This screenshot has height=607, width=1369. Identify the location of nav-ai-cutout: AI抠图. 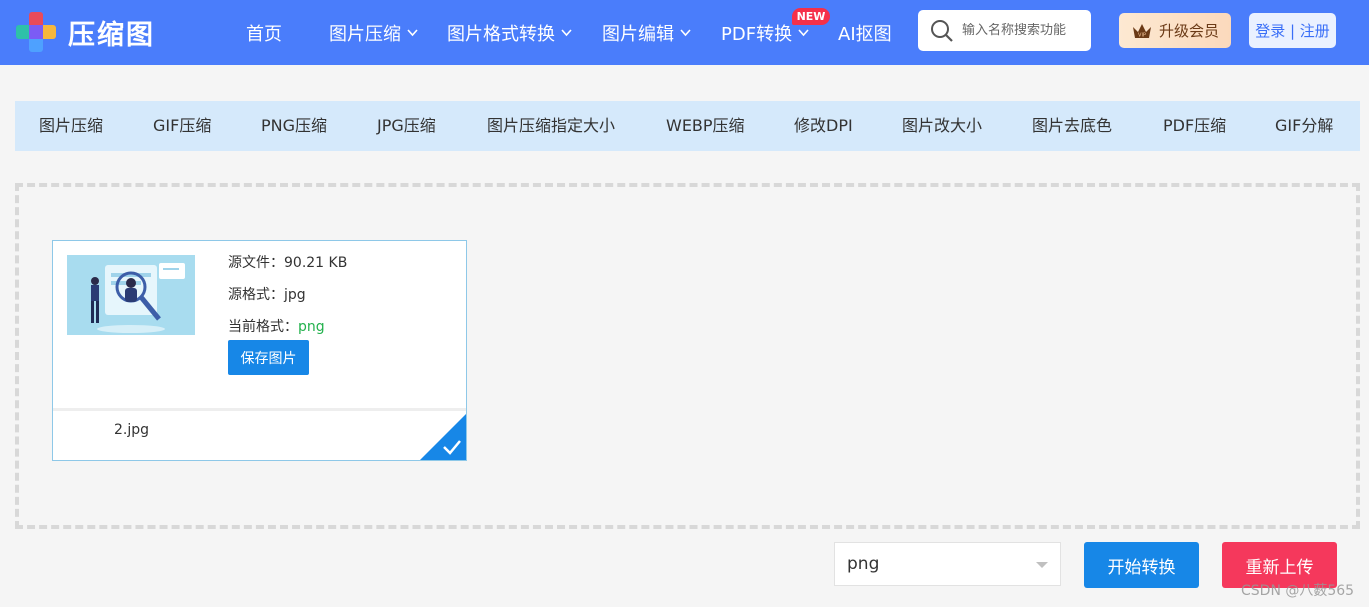
(865, 32).